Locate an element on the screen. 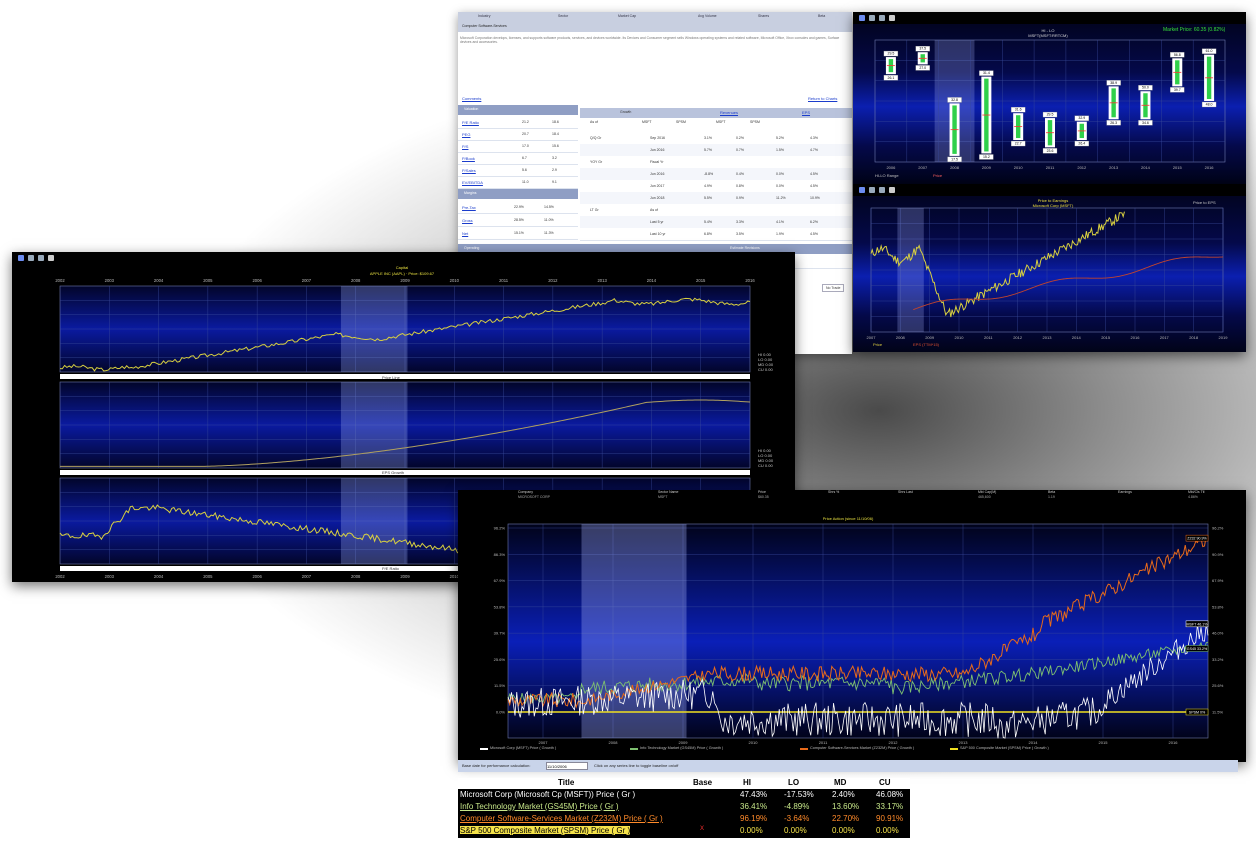 The width and height of the screenshot is (1256, 856). performance-cu: 90.91% is located at coordinates (890, 818).